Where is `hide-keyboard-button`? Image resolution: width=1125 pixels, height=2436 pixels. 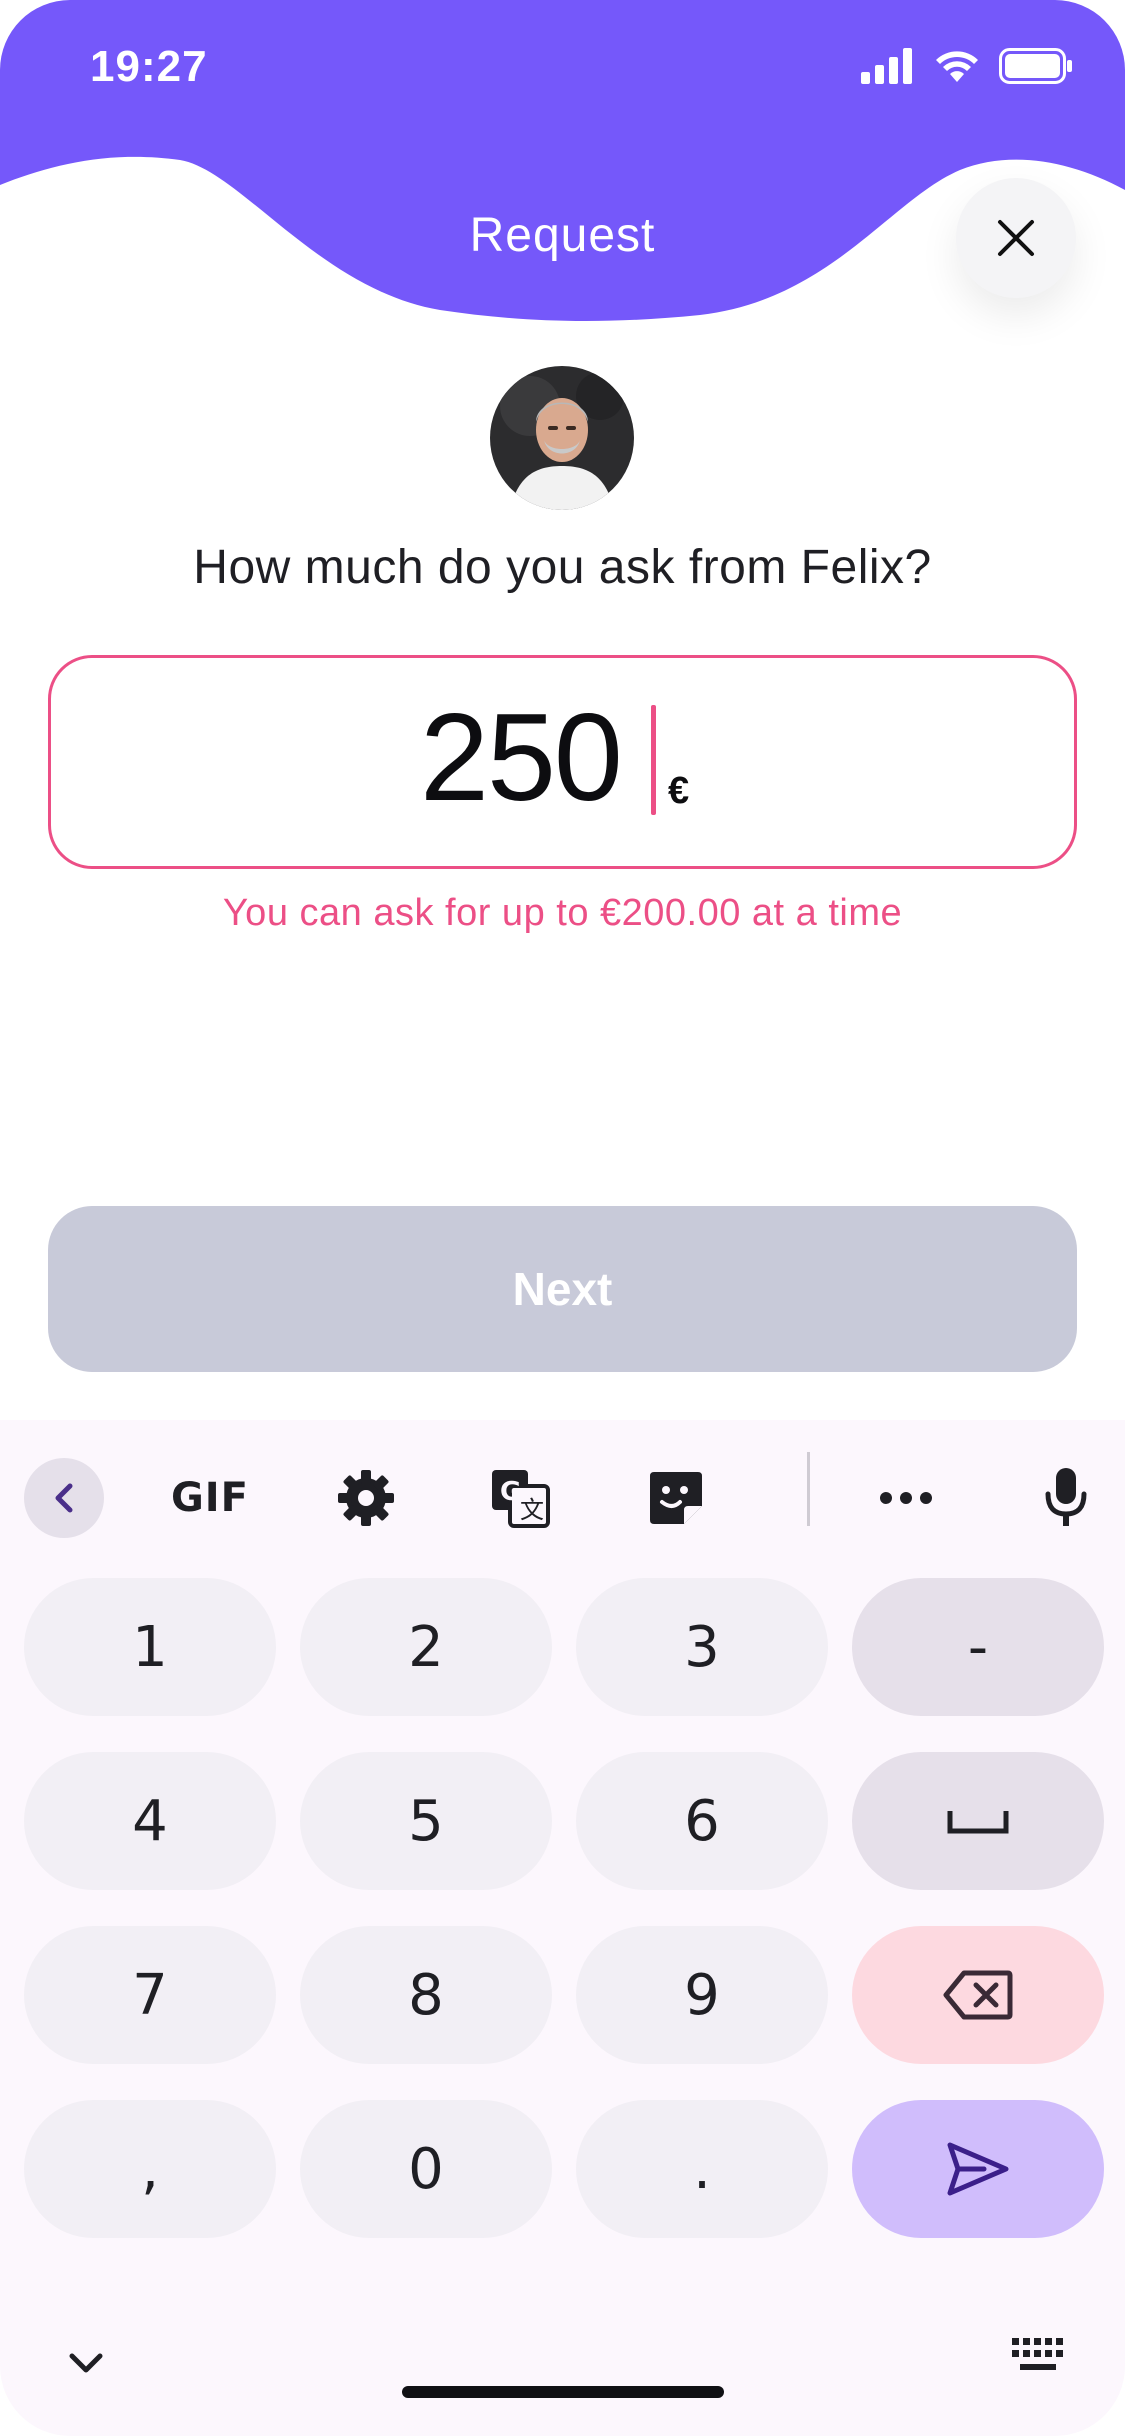 hide-keyboard-button is located at coordinates (86, 2364).